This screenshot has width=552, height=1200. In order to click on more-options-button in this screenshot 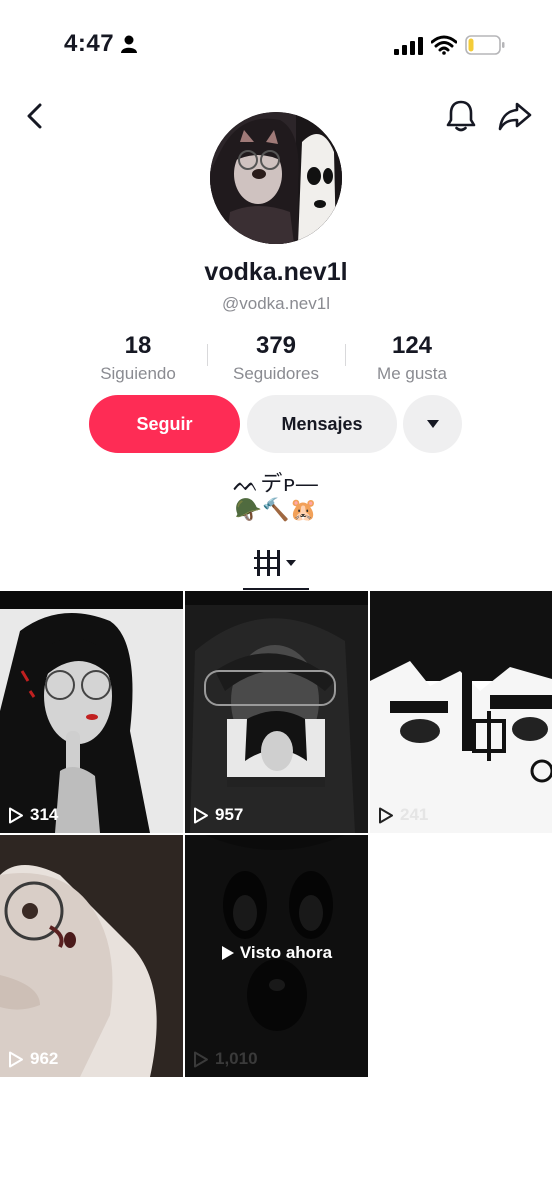, I will do `click(432, 424)`.